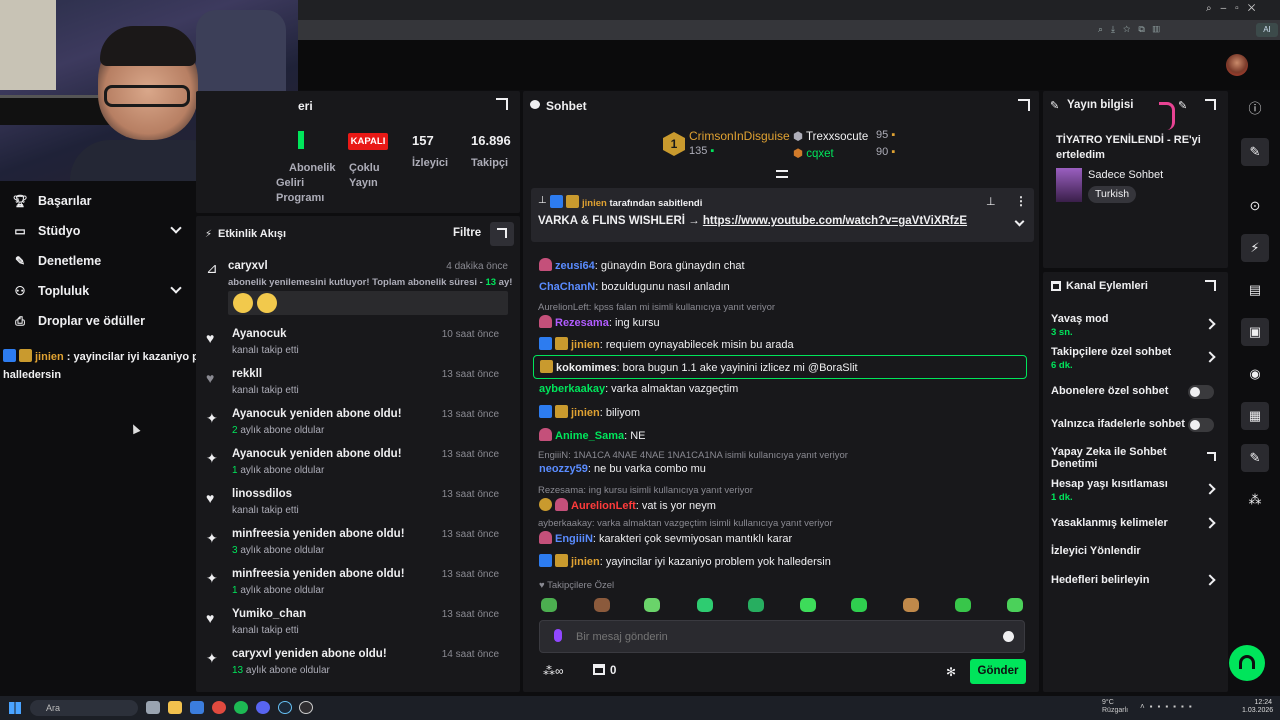  What do you see at coordinates (1255, 416) in the screenshot?
I see `layout-icon: ▦` at bounding box center [1255, 416].